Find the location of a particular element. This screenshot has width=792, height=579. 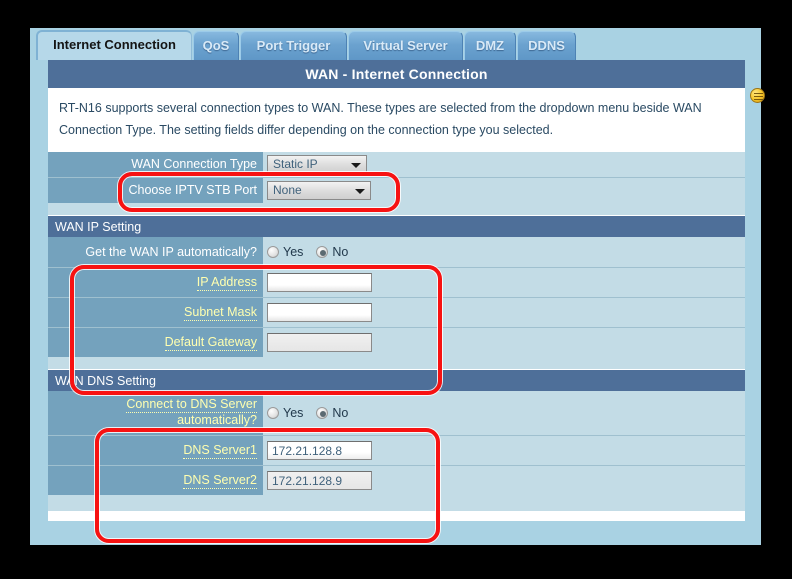

row-subnet-mask: Subnet Mask is located at coordinates (396, 312).